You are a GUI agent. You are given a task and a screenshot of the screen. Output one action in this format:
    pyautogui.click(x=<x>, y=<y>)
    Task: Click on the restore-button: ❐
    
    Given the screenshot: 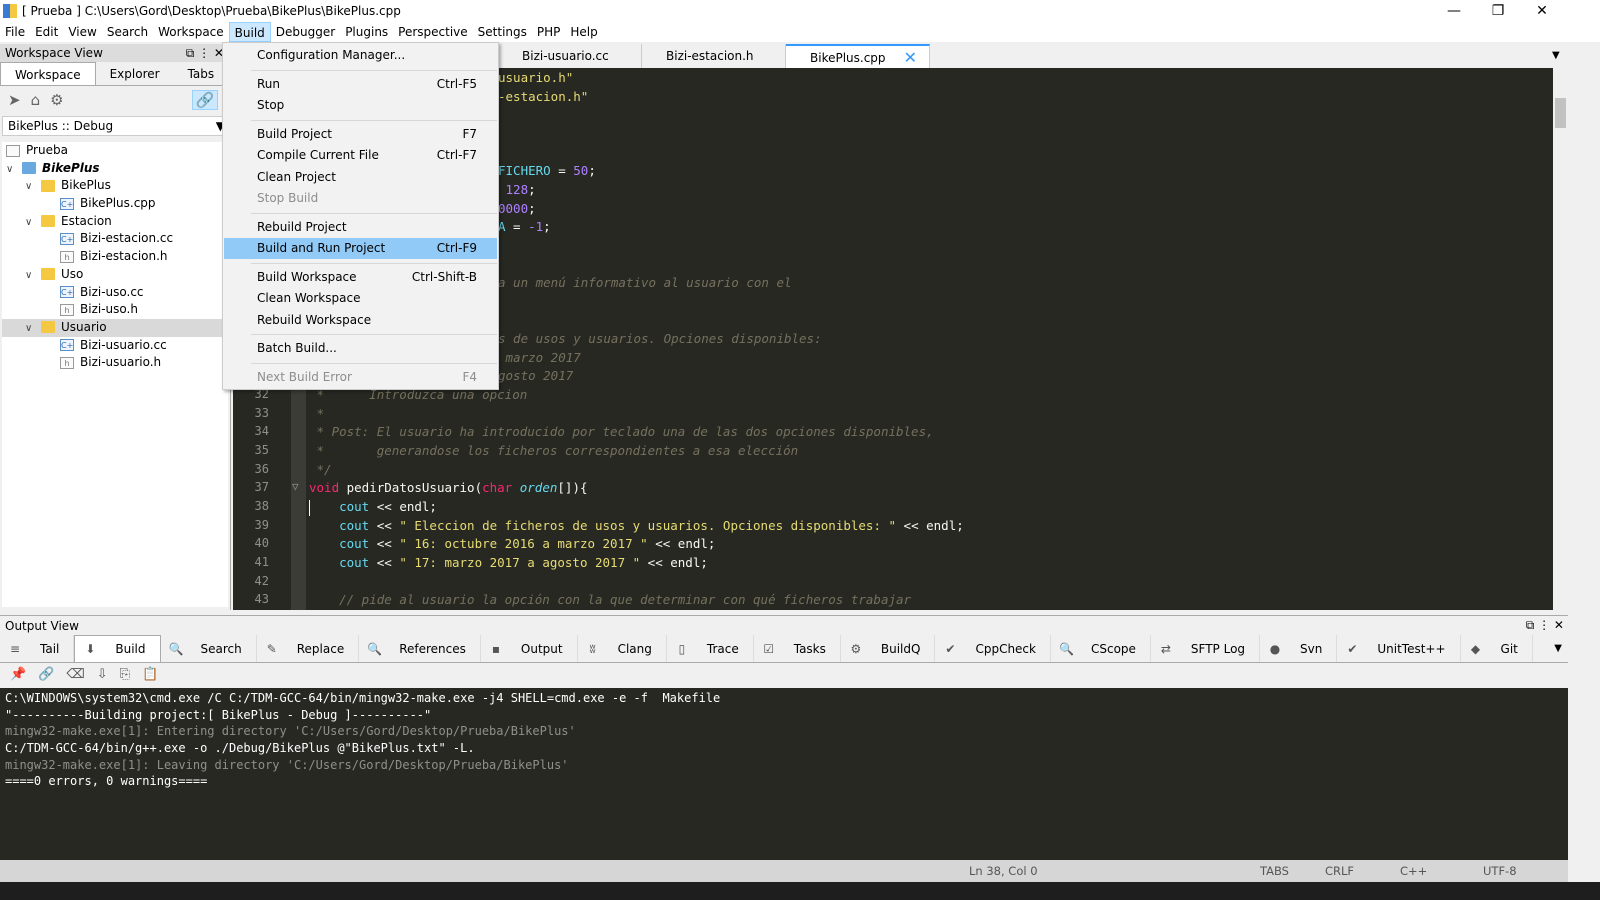 What is the action you would take?
    pyautogui.click(x=1498, y=11)
    